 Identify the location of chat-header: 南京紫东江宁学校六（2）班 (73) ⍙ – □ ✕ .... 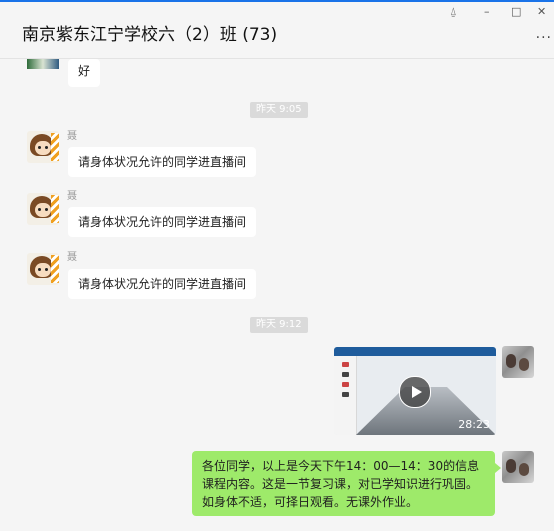
(277, 30).